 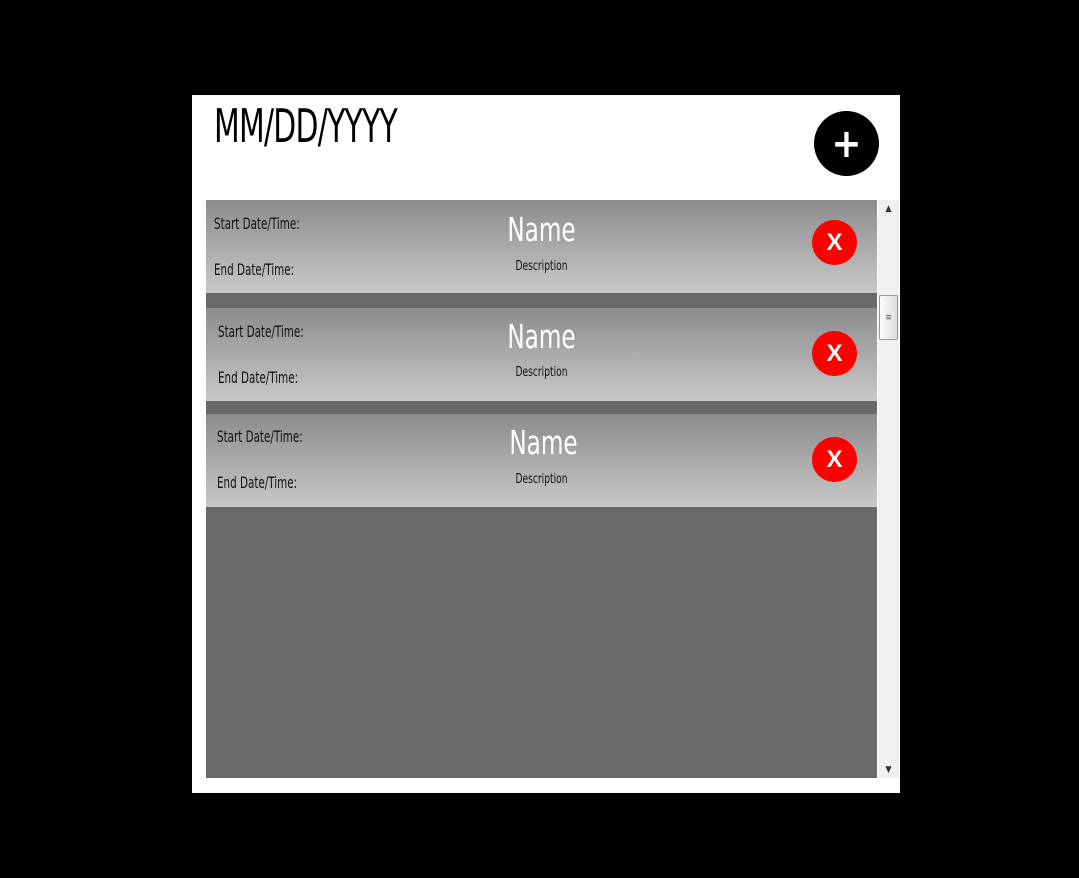 I want to click on add-event-button: +, so click(x=846, y=143).